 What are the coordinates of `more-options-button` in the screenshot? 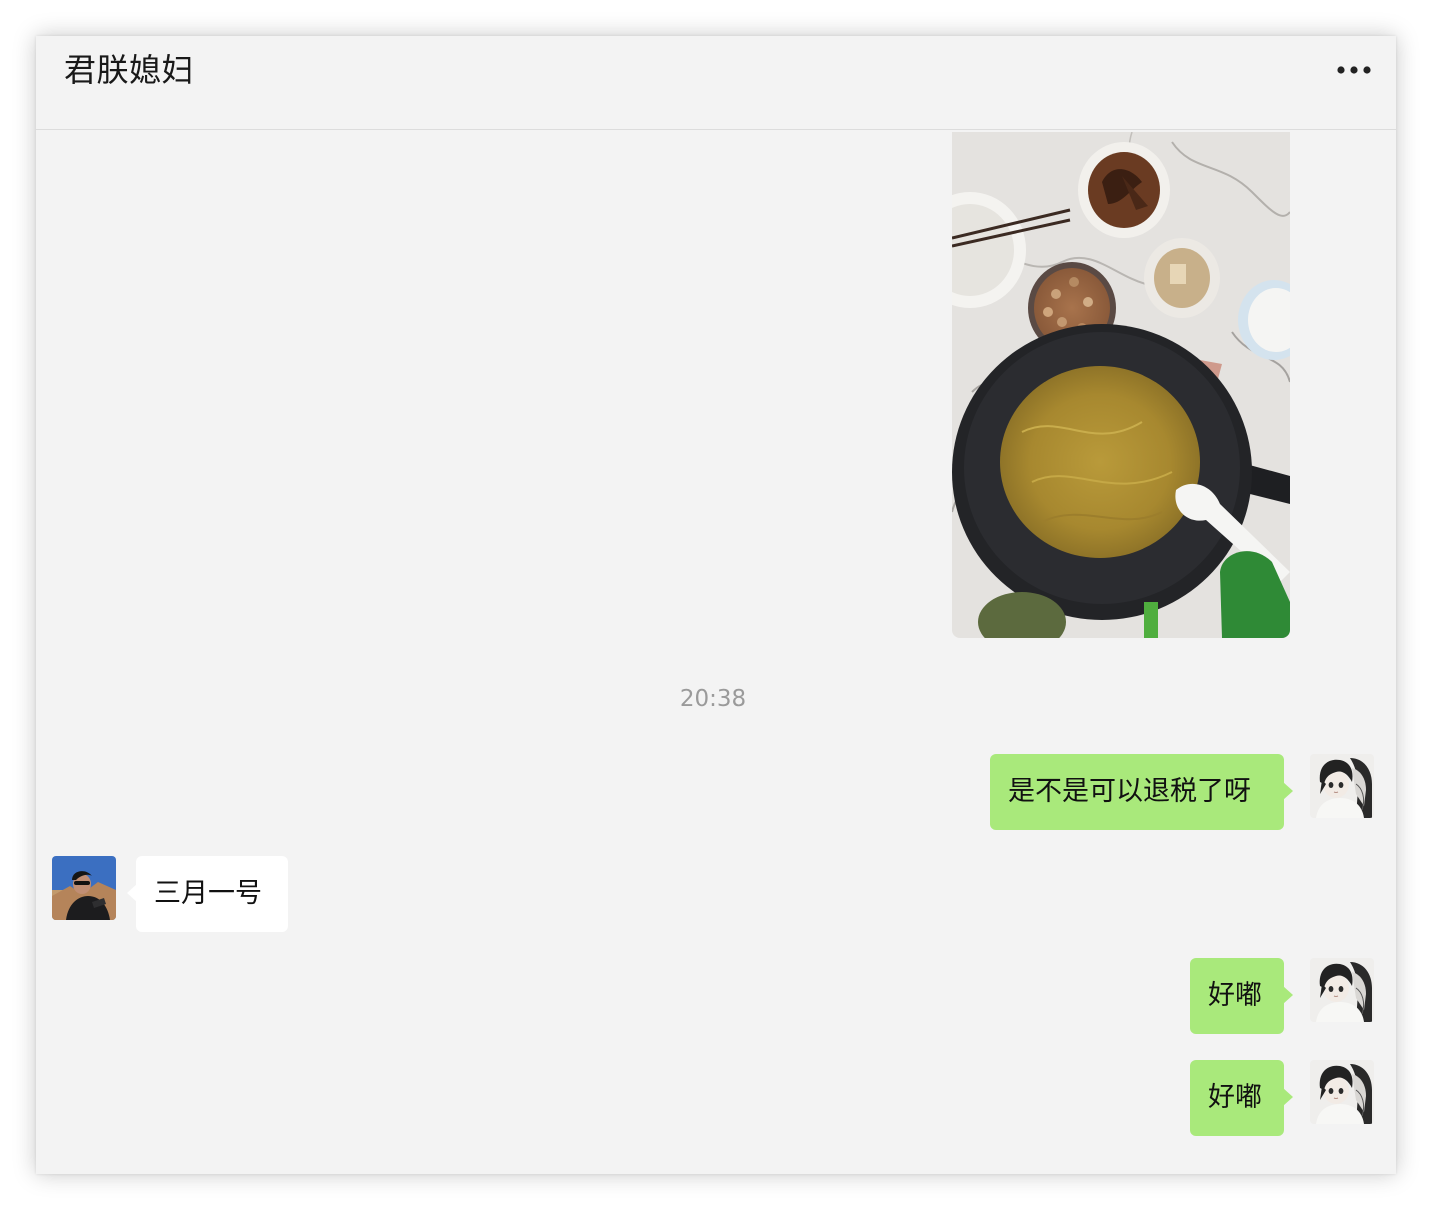 It's located at (1356, 70).